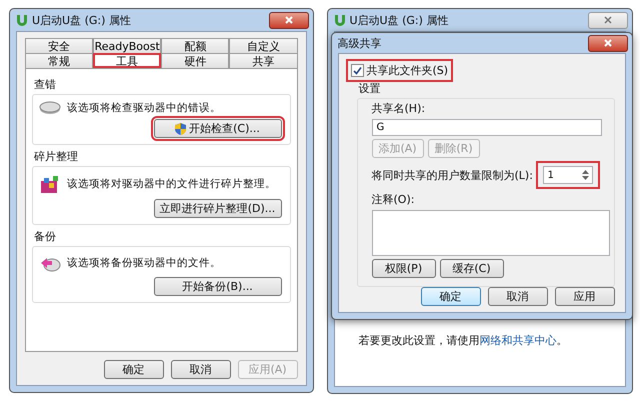 The width and height of the screenshot is (640, 403). Describe the element at coordinates (144, 108) in the screenshot. I see `group-description: 该选项将检查驱动器中的错误。` at that location.